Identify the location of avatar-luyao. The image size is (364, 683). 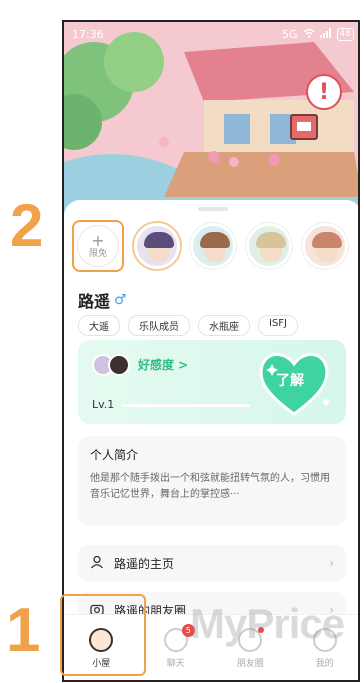
(157, 246).